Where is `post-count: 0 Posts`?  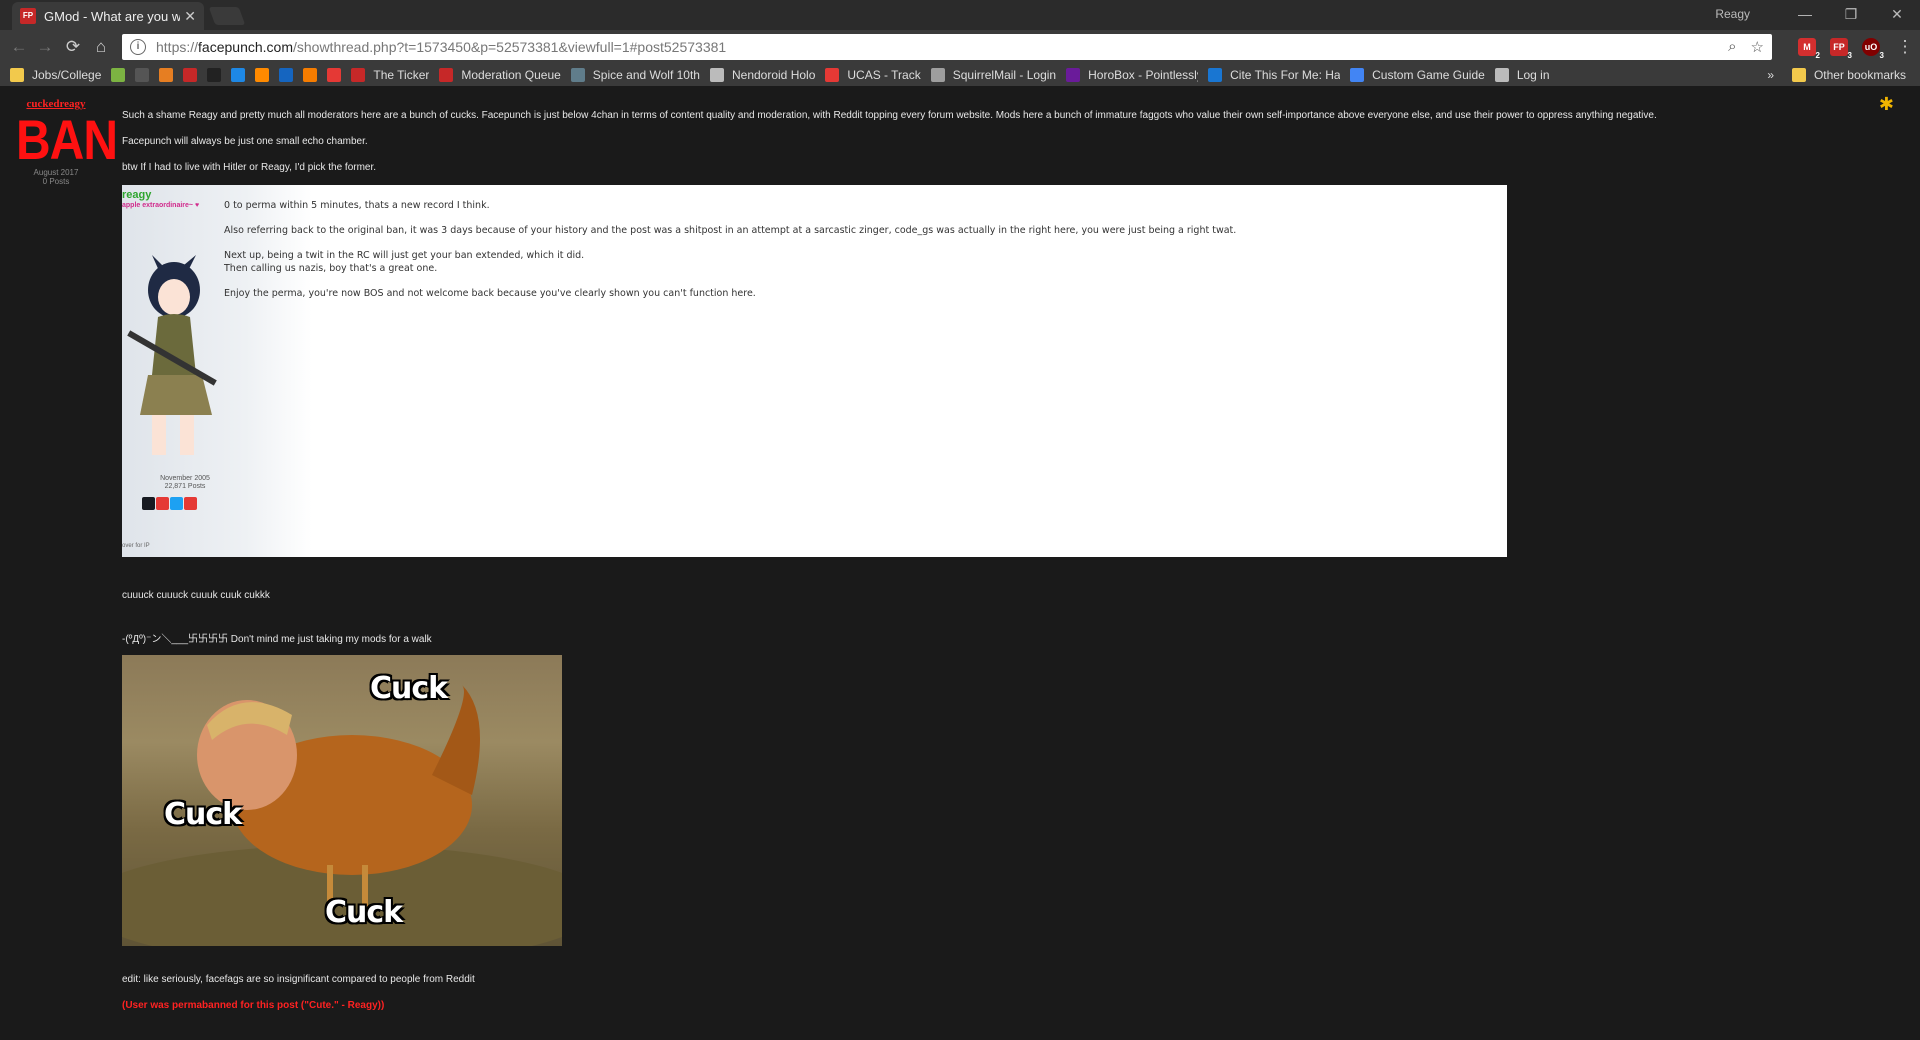
post-count: 0 Posts is located at coordinates (56, 181).